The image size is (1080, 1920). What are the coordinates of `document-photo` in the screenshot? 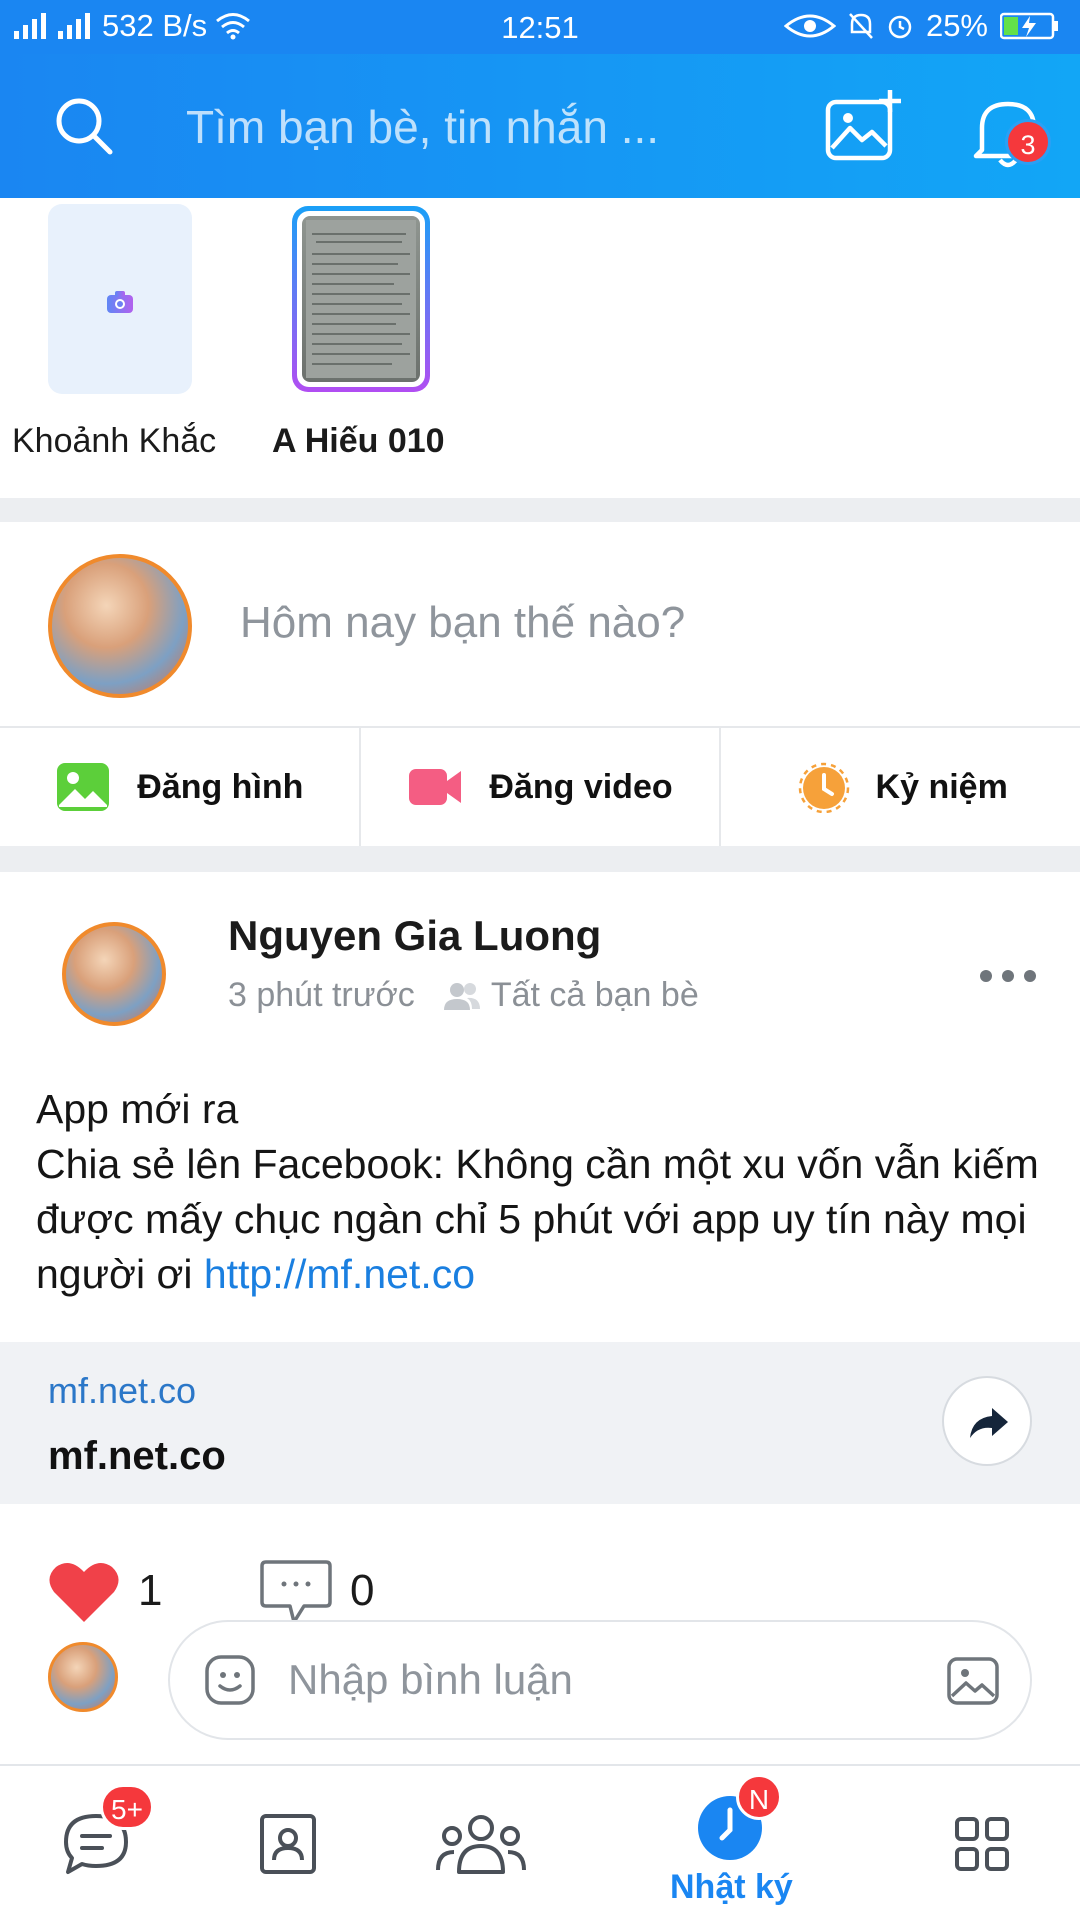 It's located at (361, 299).